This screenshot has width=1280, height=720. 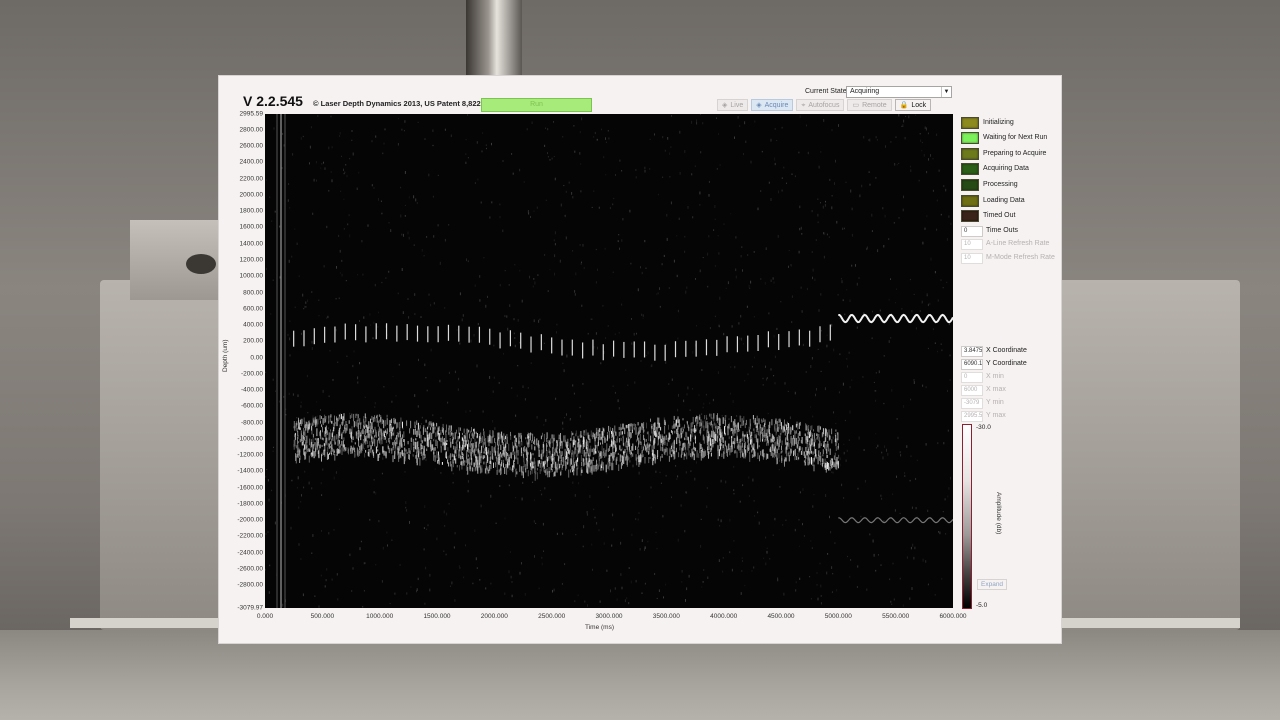 What do you see at coordinates (972, 416) in the screenshot?
I see `y-max-input: 2995.5` at bounding box center [972, 416].